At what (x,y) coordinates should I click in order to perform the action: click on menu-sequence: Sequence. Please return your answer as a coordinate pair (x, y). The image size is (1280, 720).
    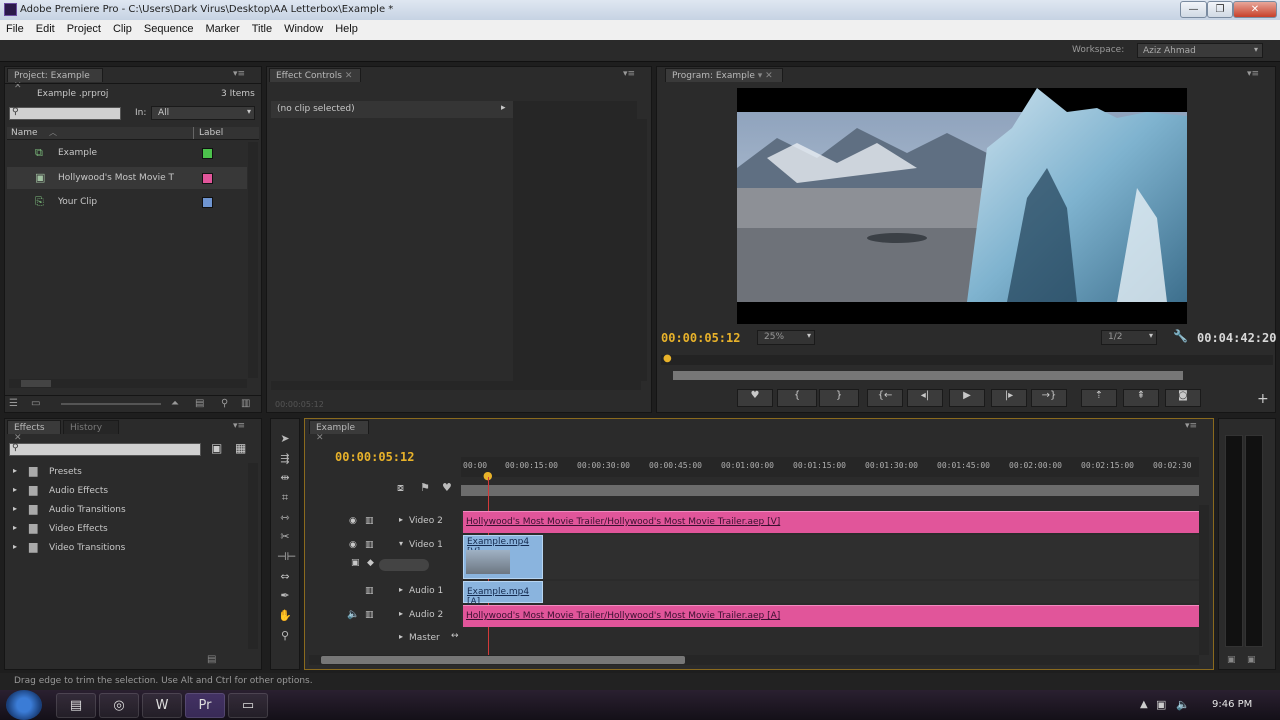
    Looking at the image, I should click on (169, 29).